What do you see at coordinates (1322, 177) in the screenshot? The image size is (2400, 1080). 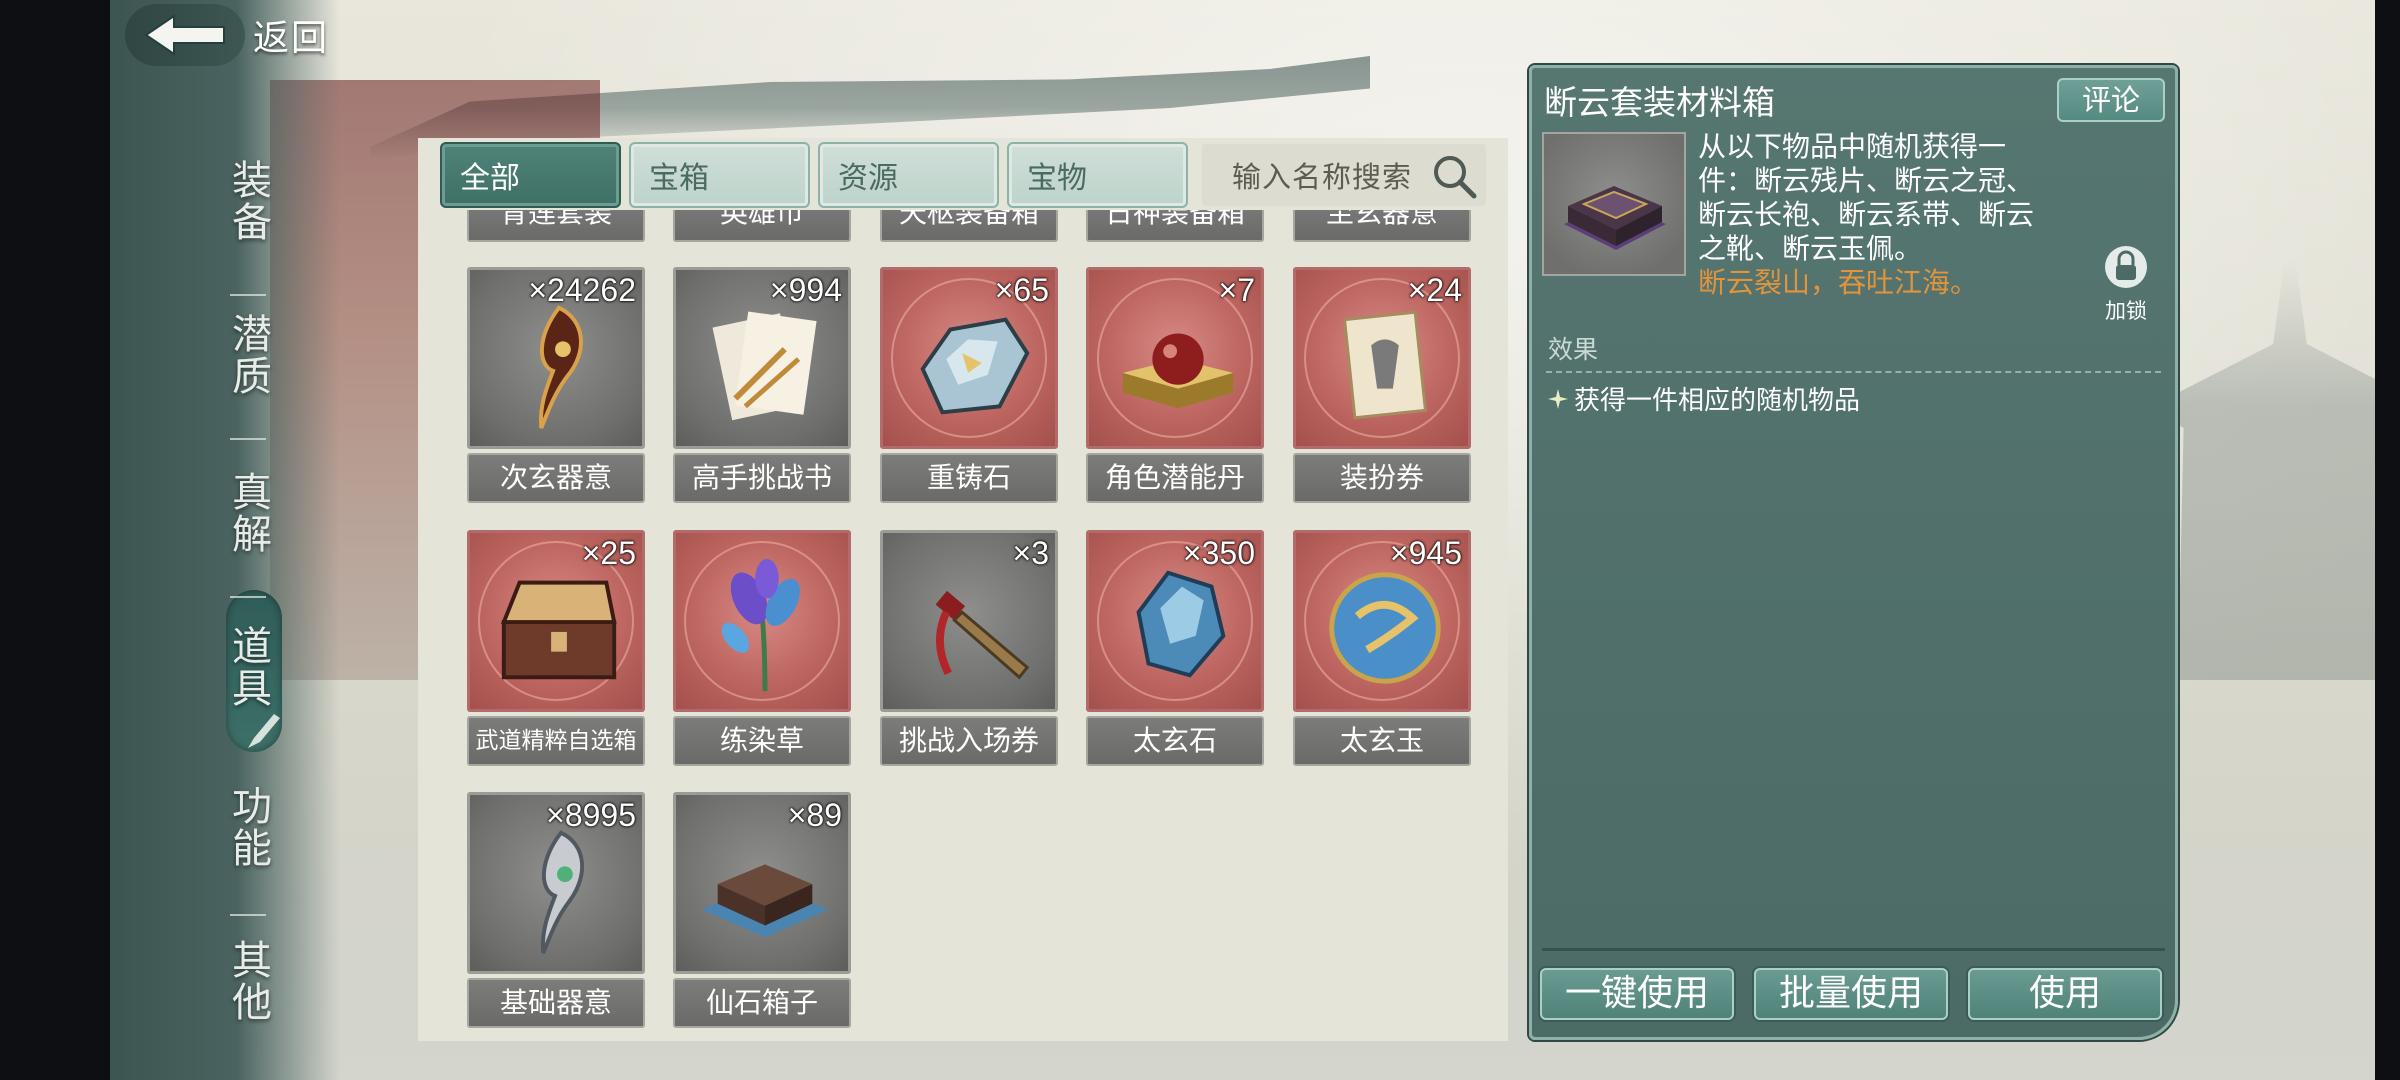 I see `search-placeholder: 输入名称搜索` at bounding box center [1322, 177].